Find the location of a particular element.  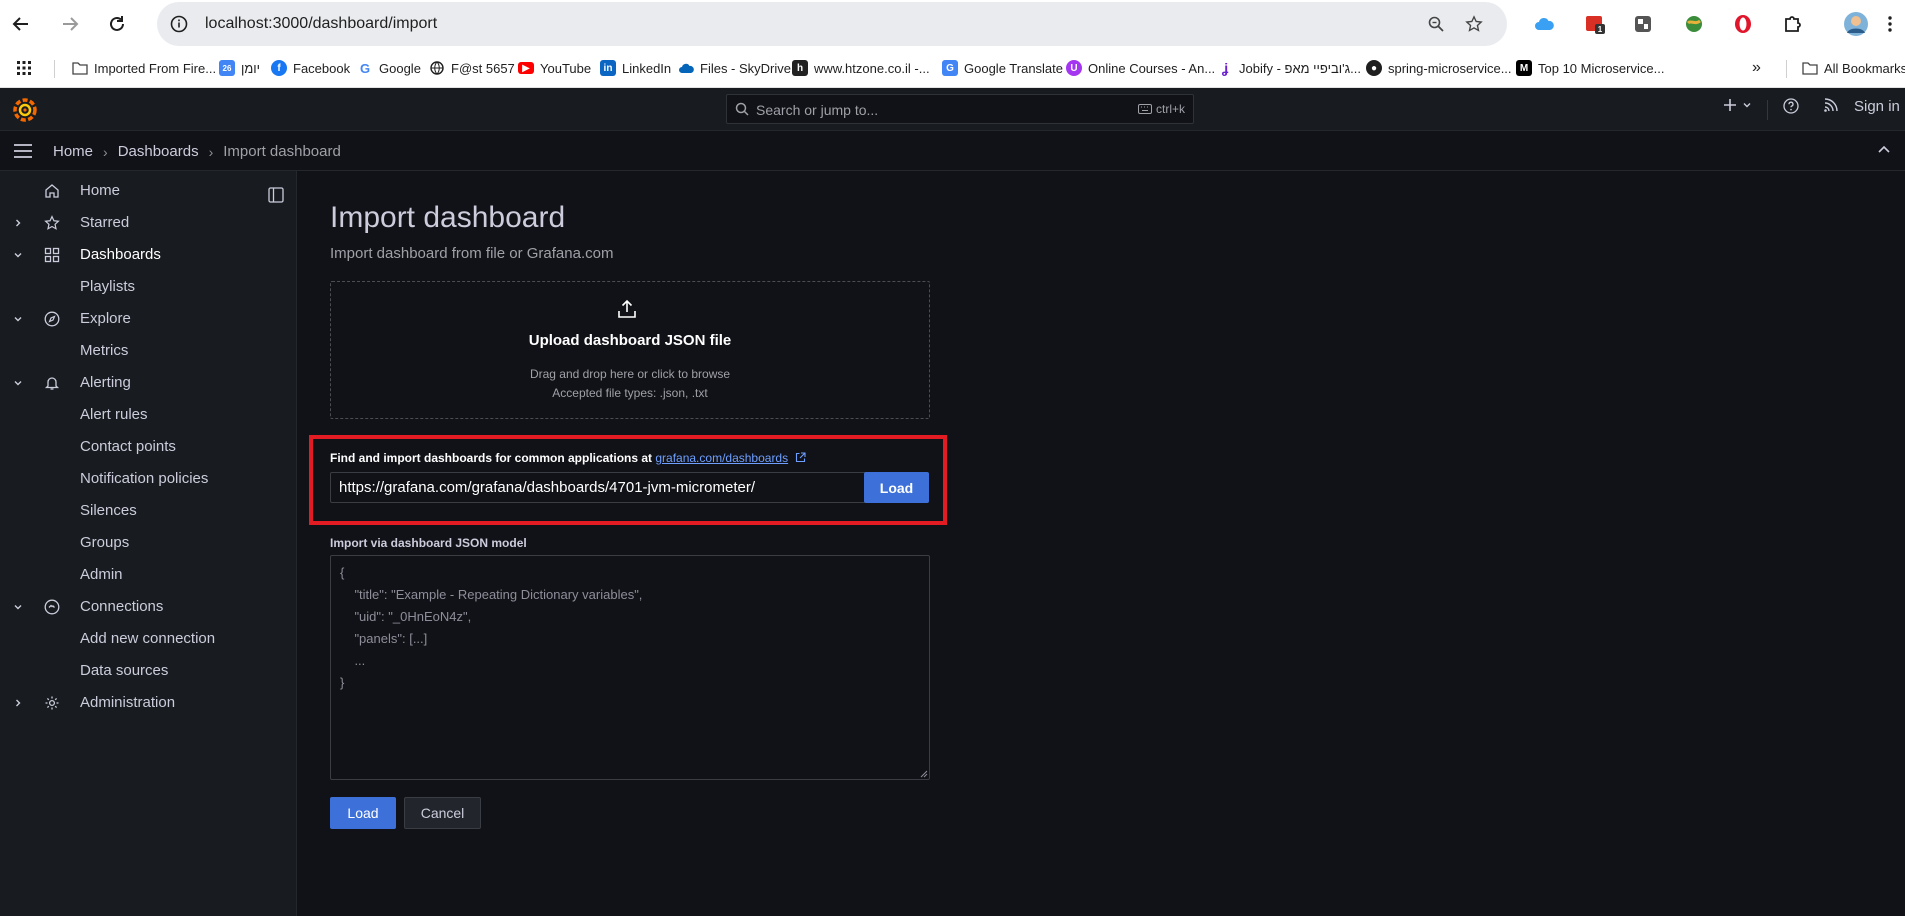

zoom-icon is located at coordinates (1436, 24).